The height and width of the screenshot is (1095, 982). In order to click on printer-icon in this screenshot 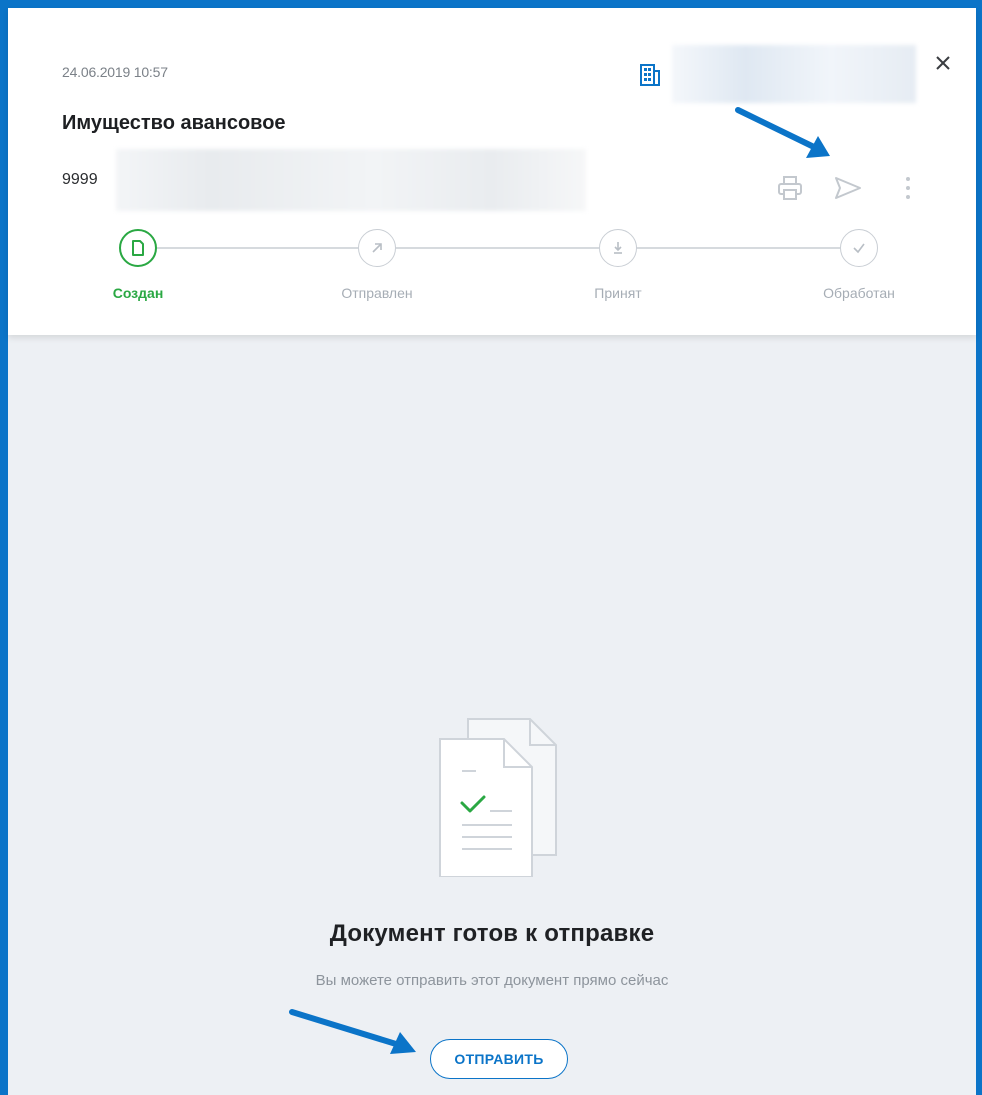, I will do `click(790, 188)`.